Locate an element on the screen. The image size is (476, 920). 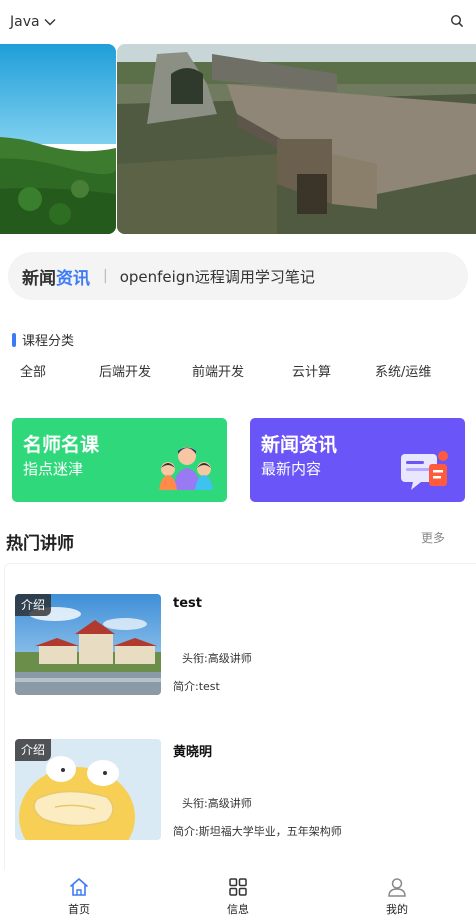
tab-mine: 我的 is located at coordinates (397, 896).